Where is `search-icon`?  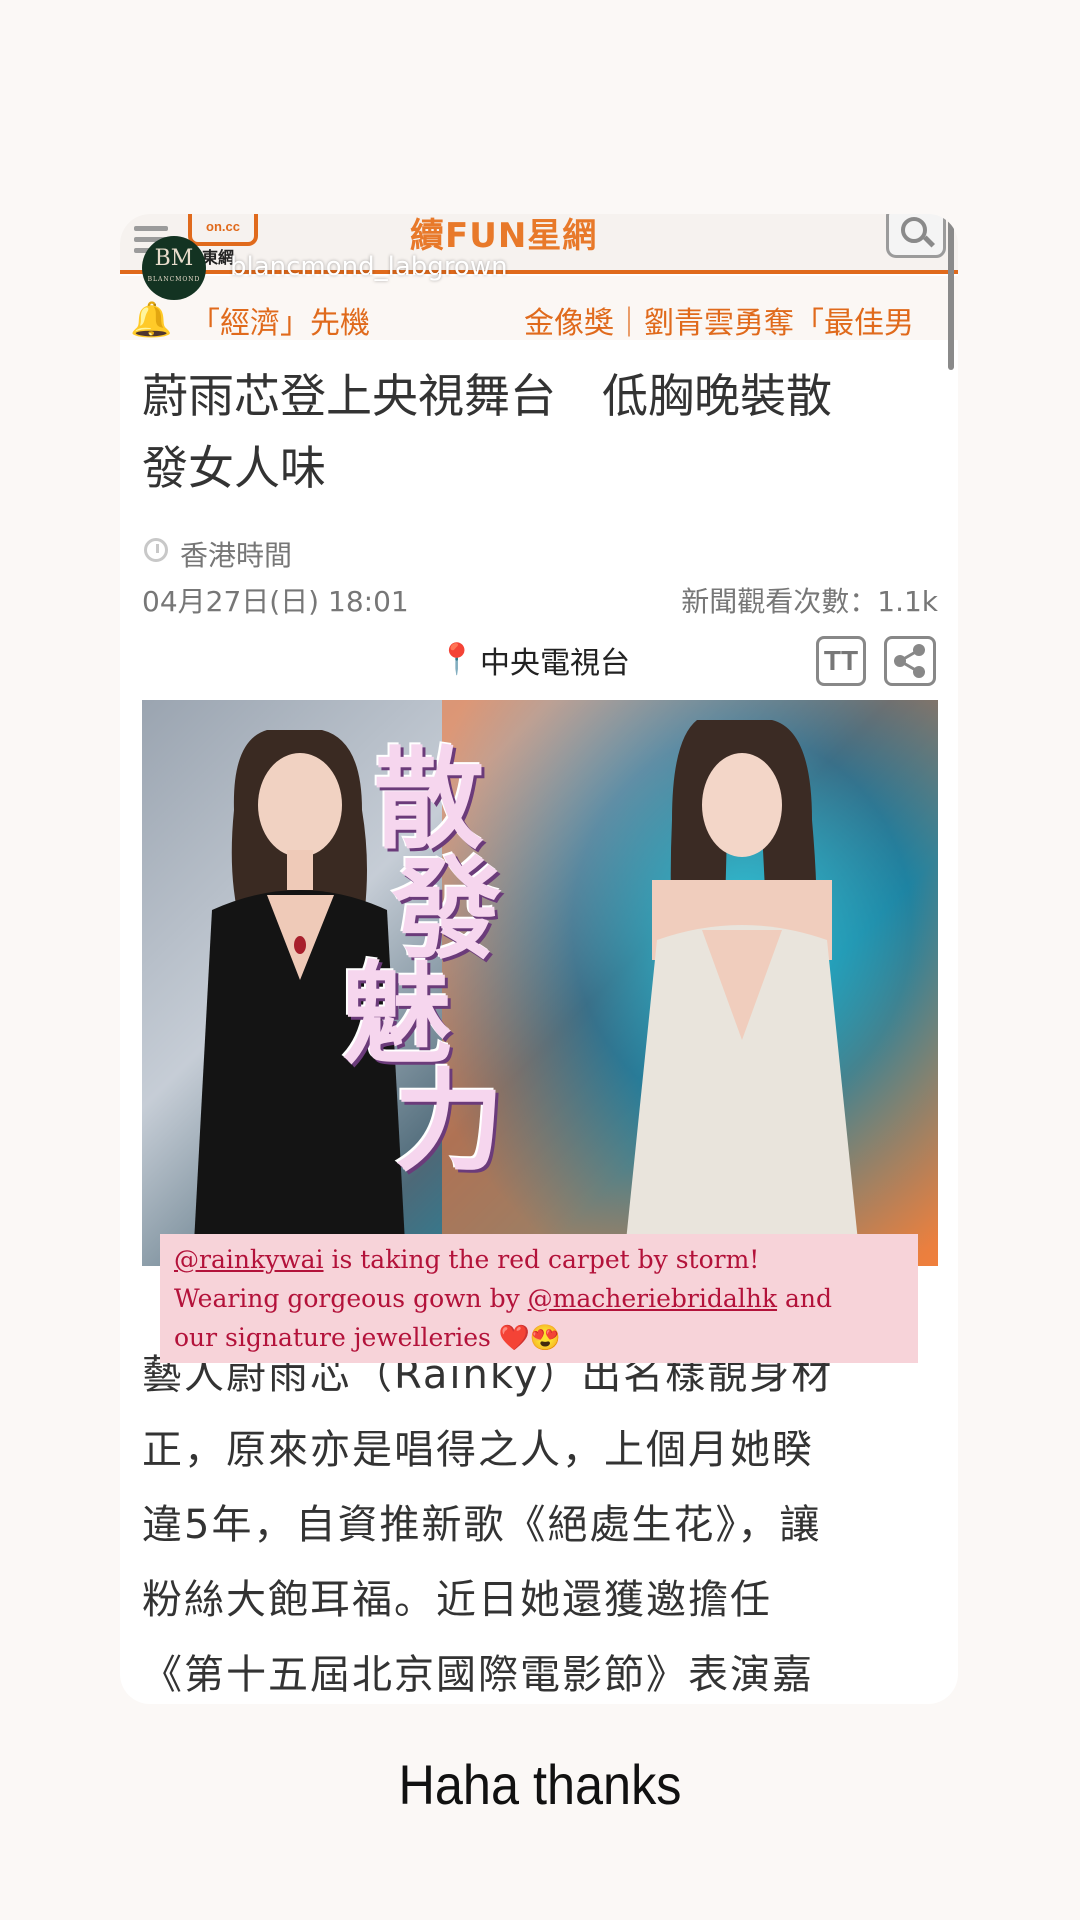
search-icon is located at coordinates (916, 236).